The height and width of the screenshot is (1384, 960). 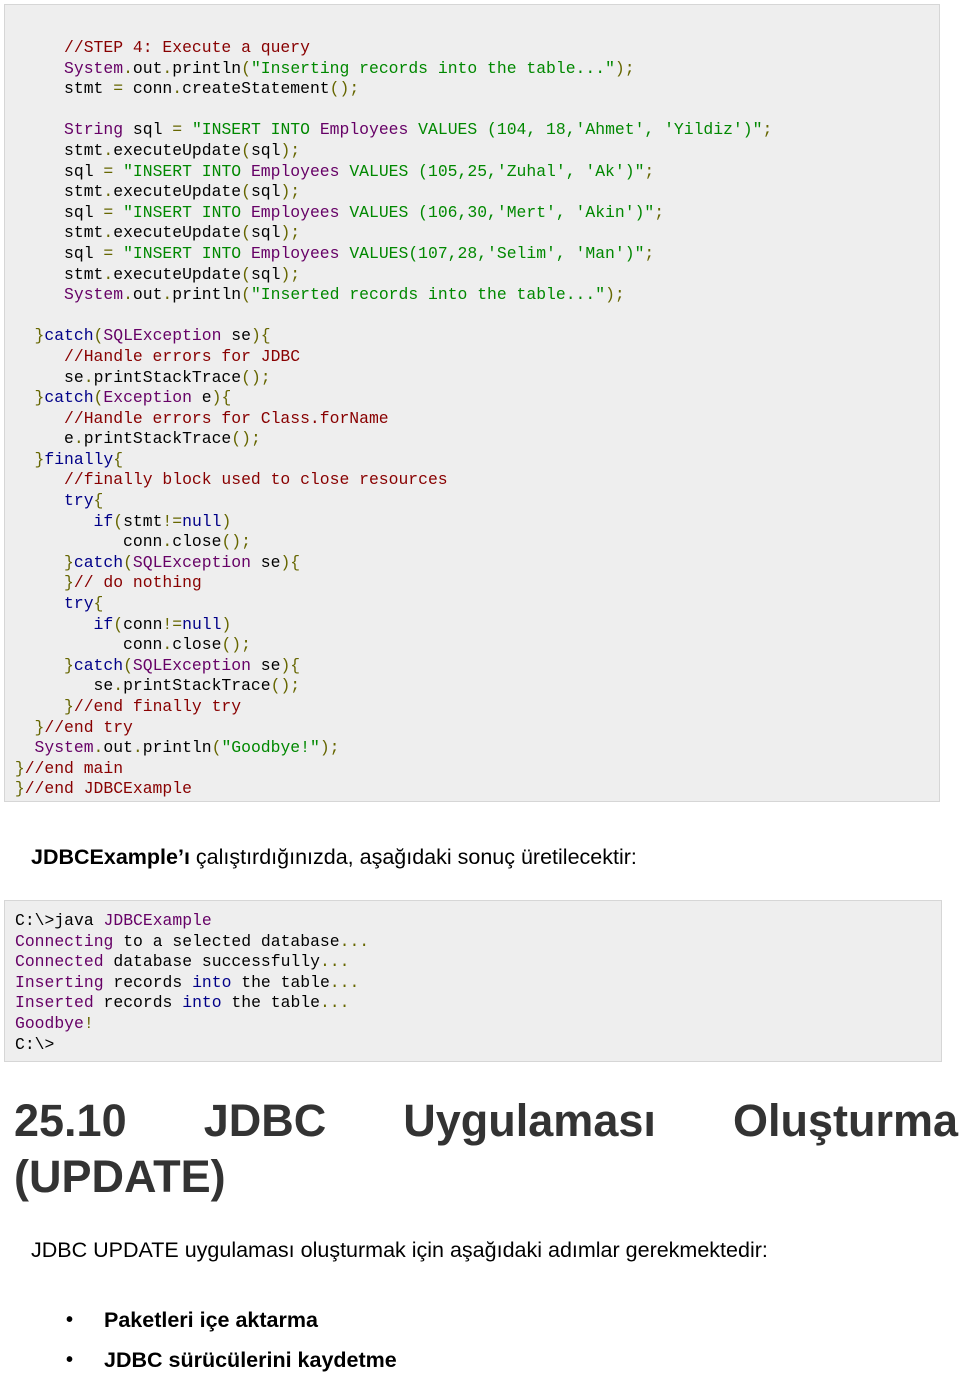 What do you see at coordinates (270, 1003) in the screenshot?
I see `code-token: the table` at bounding box center [270, 1003].